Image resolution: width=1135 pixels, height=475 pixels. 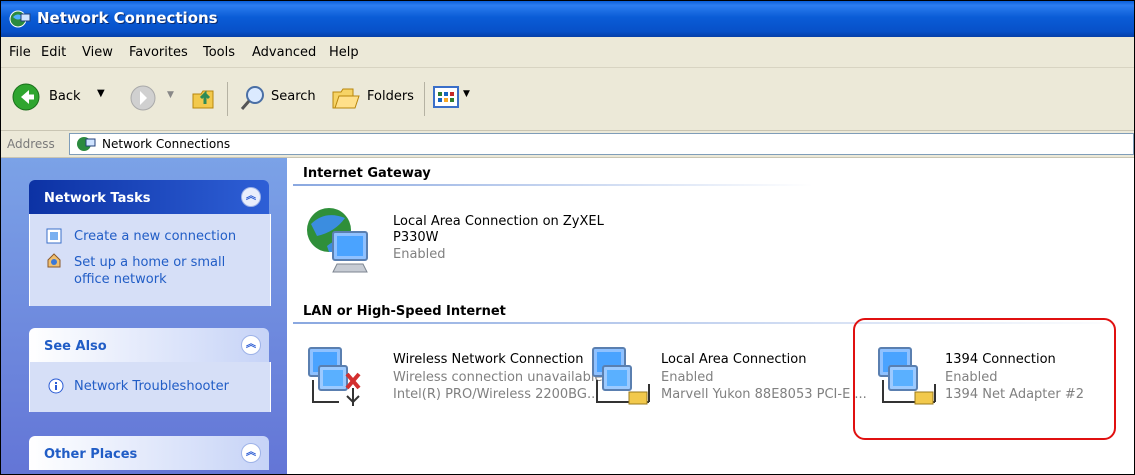 I want to click on folders-label: Folders, so click(x=390, y=96).